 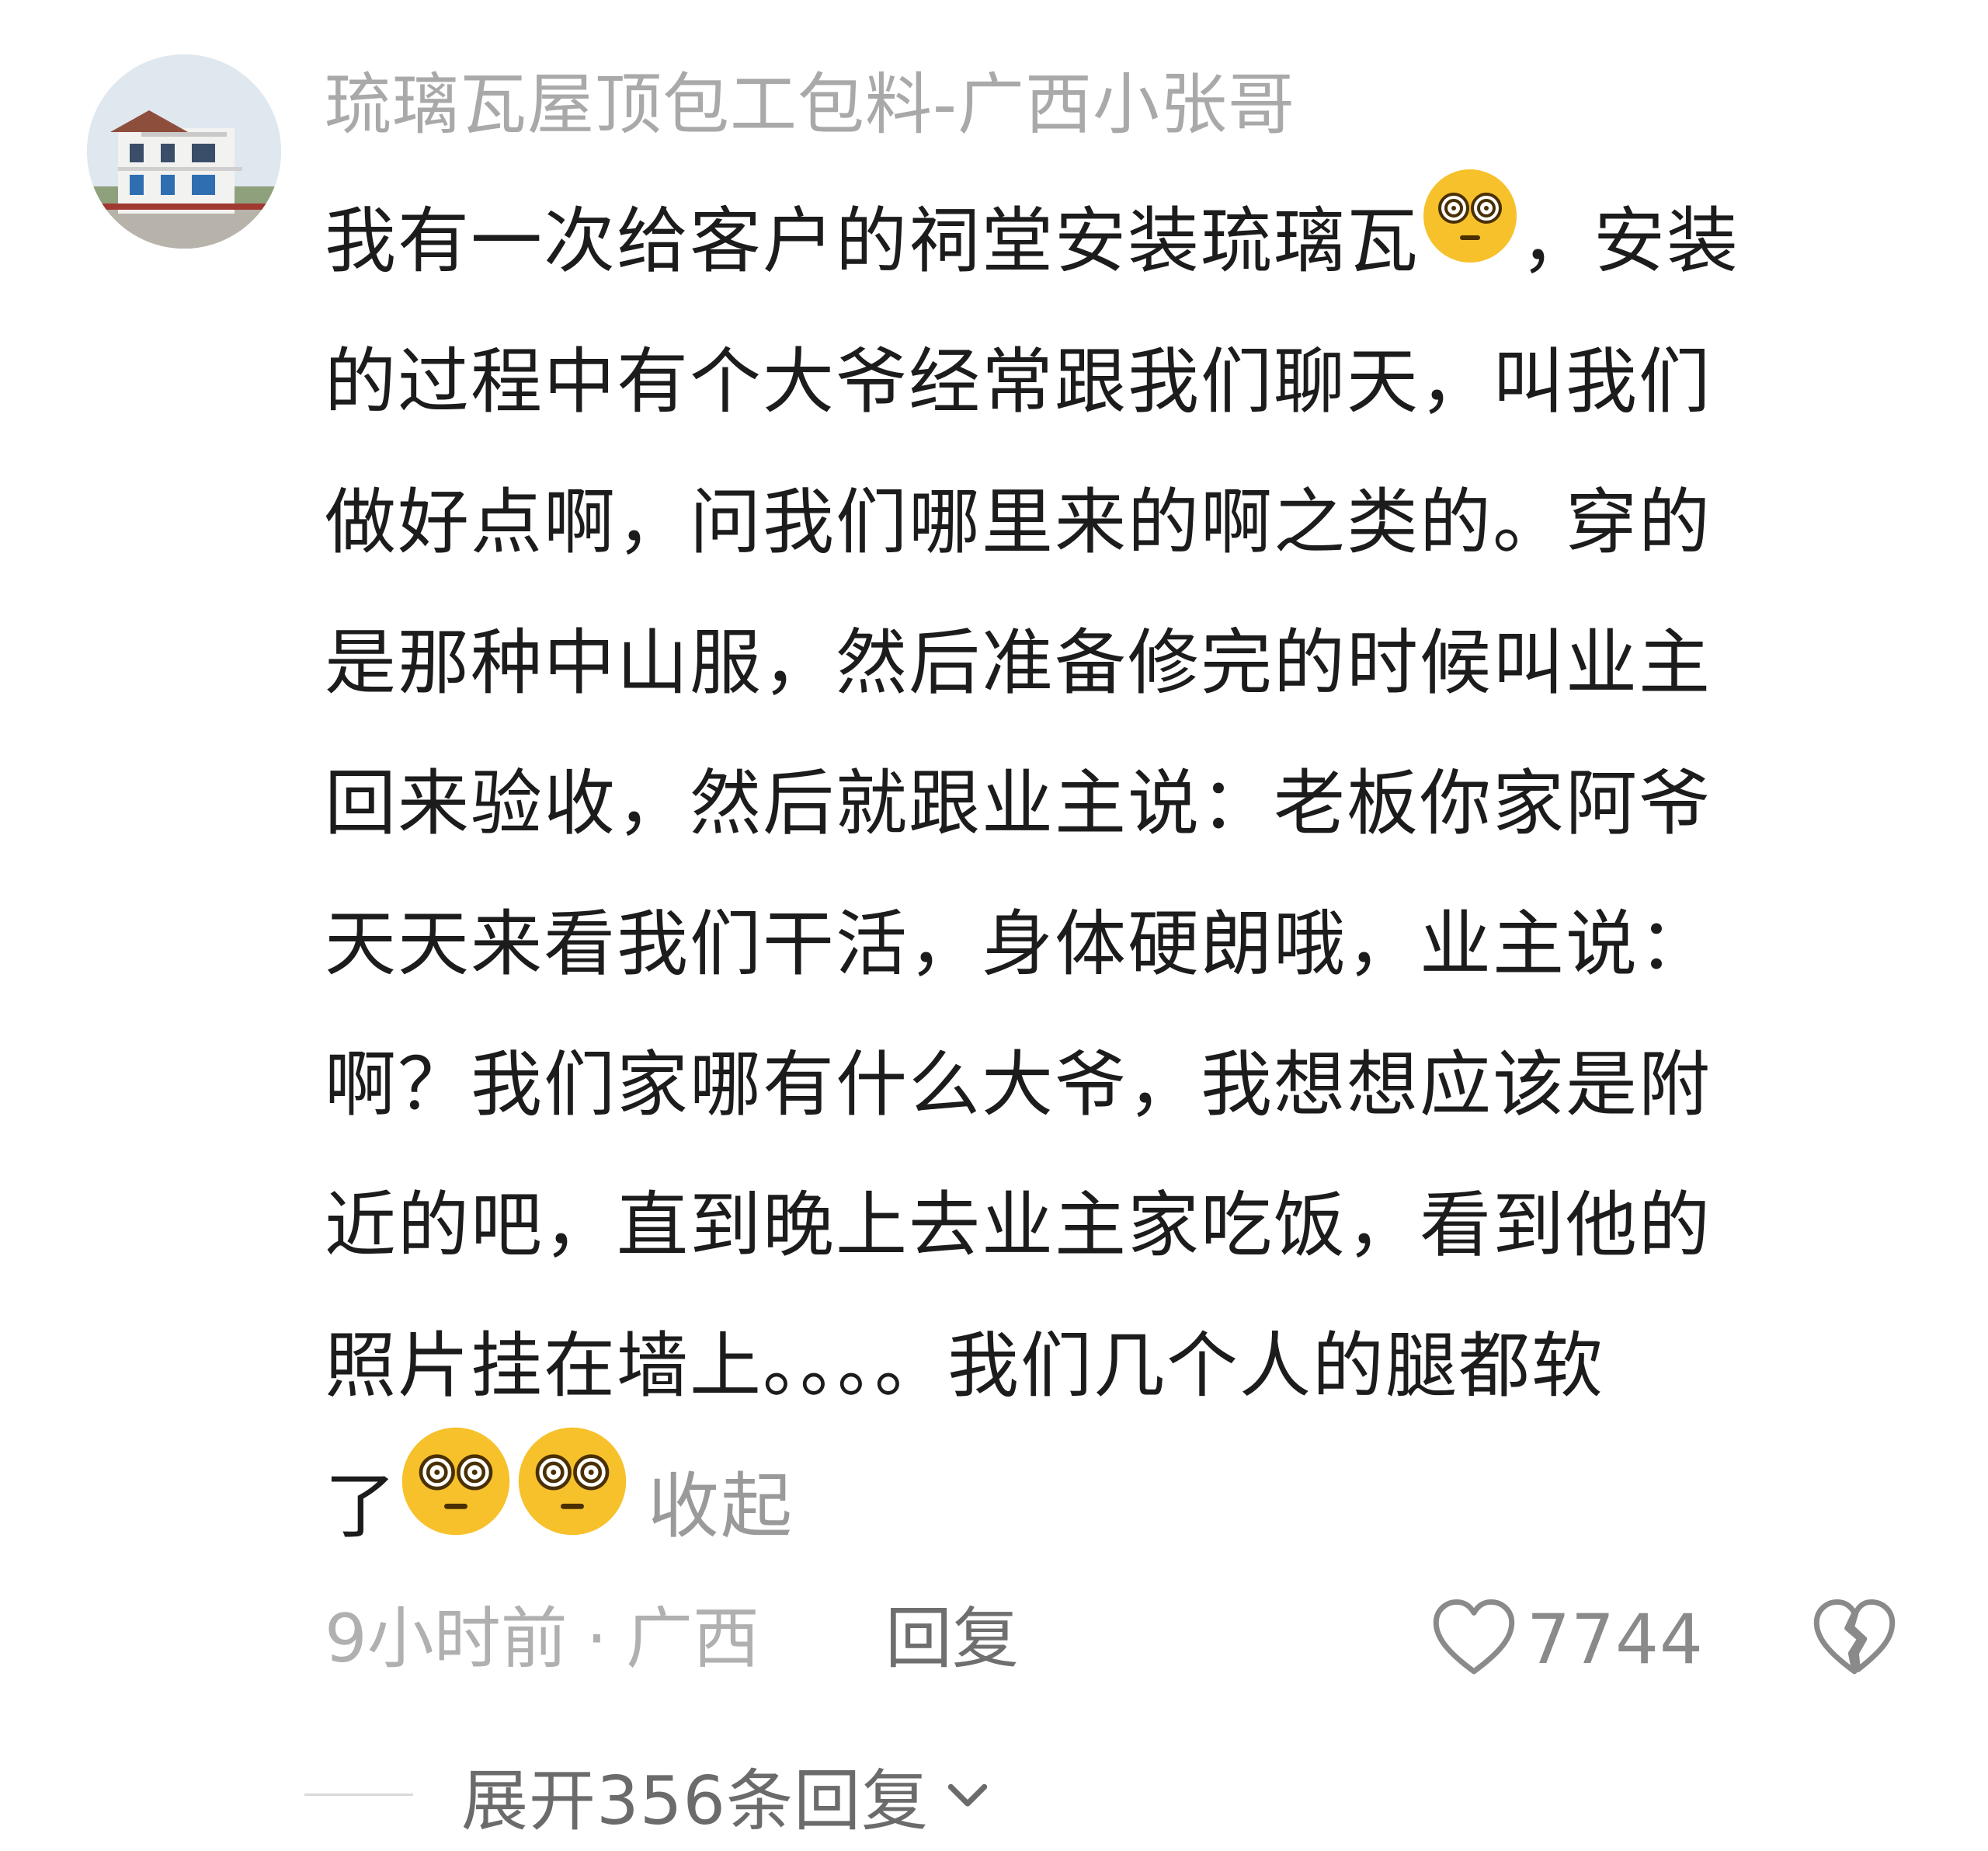 What do you see at coordinates (965, 1365) in the screenshot?
I see `comment-line: 照片挂在墙上。。。。我们几个人的腿都软` at bounding box center [965, 1365].